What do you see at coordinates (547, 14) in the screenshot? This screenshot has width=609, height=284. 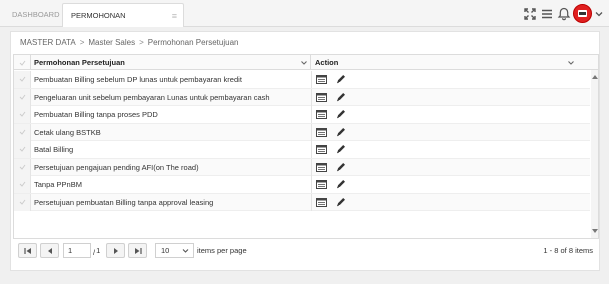 I see `menu-icon` at bounding box center [547, 14].